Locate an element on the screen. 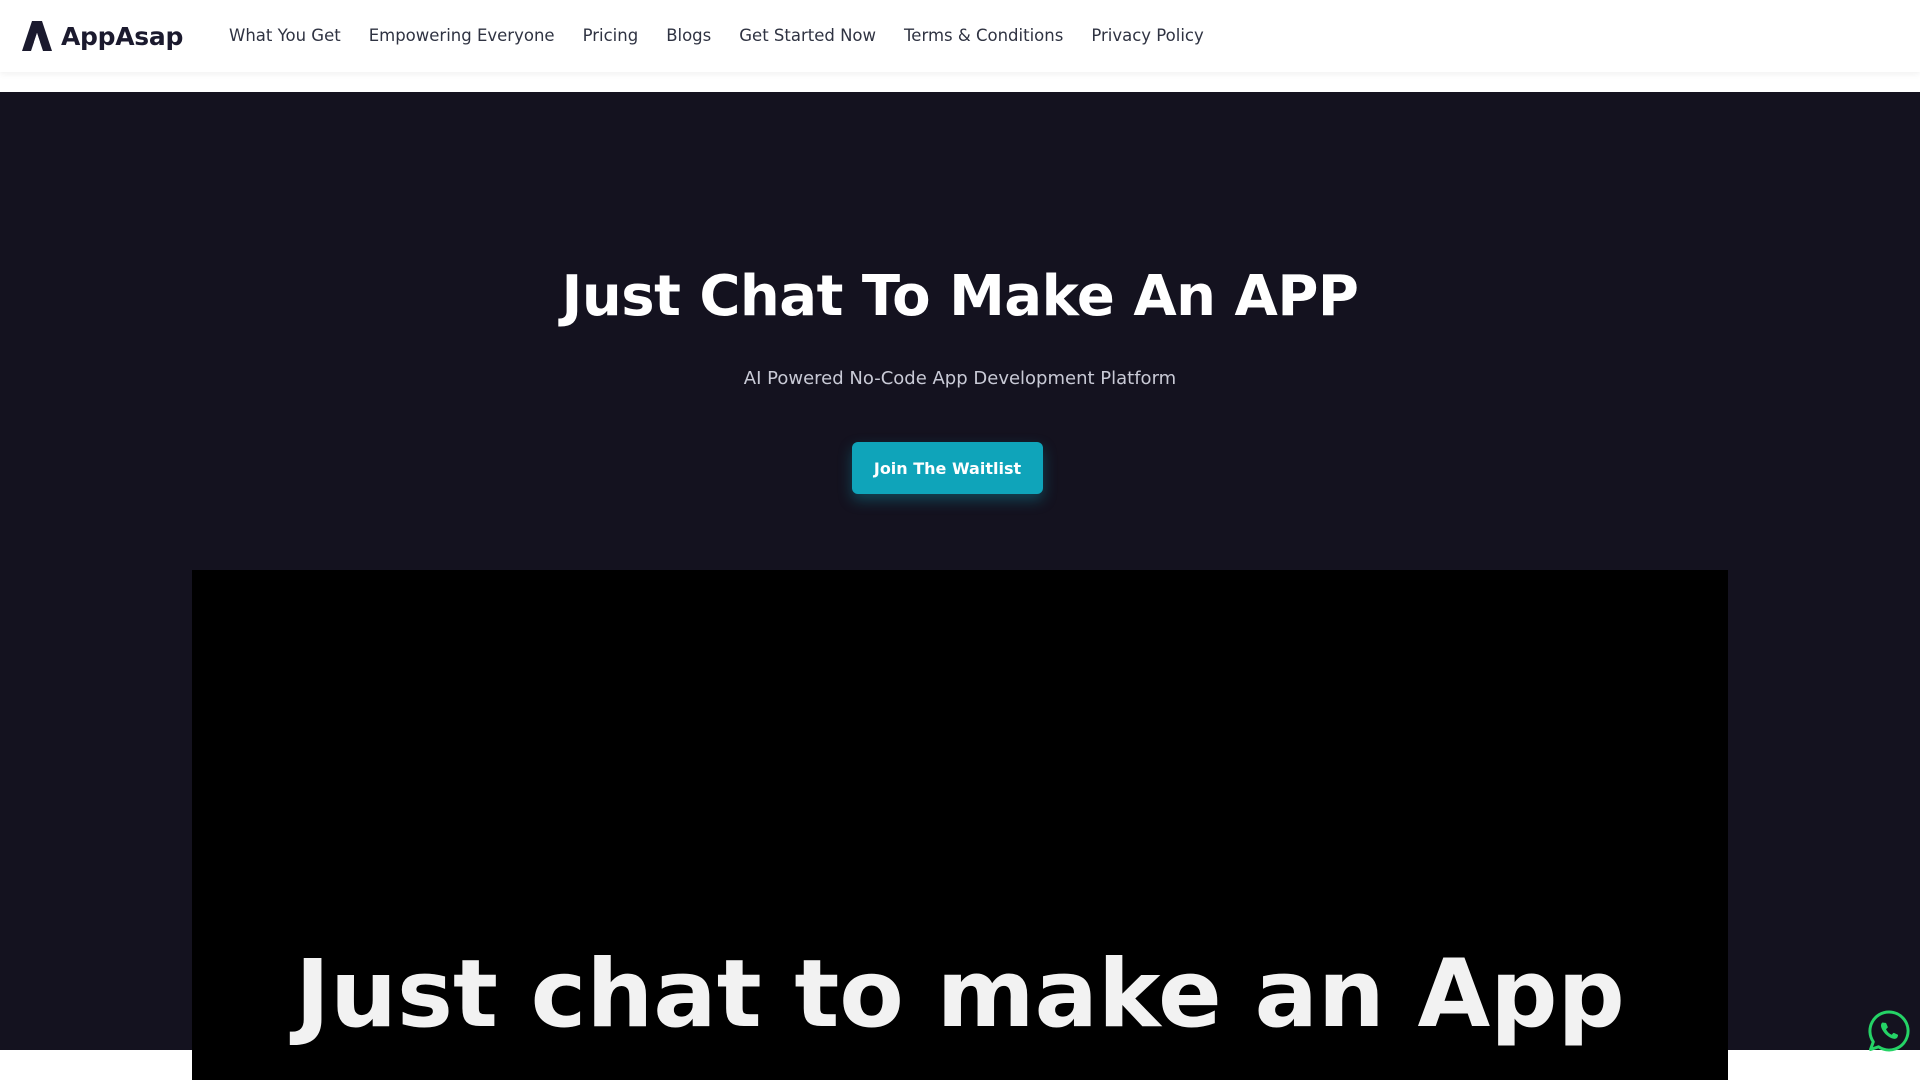  nav-item: Pricing is located at coordinates (611, 36).